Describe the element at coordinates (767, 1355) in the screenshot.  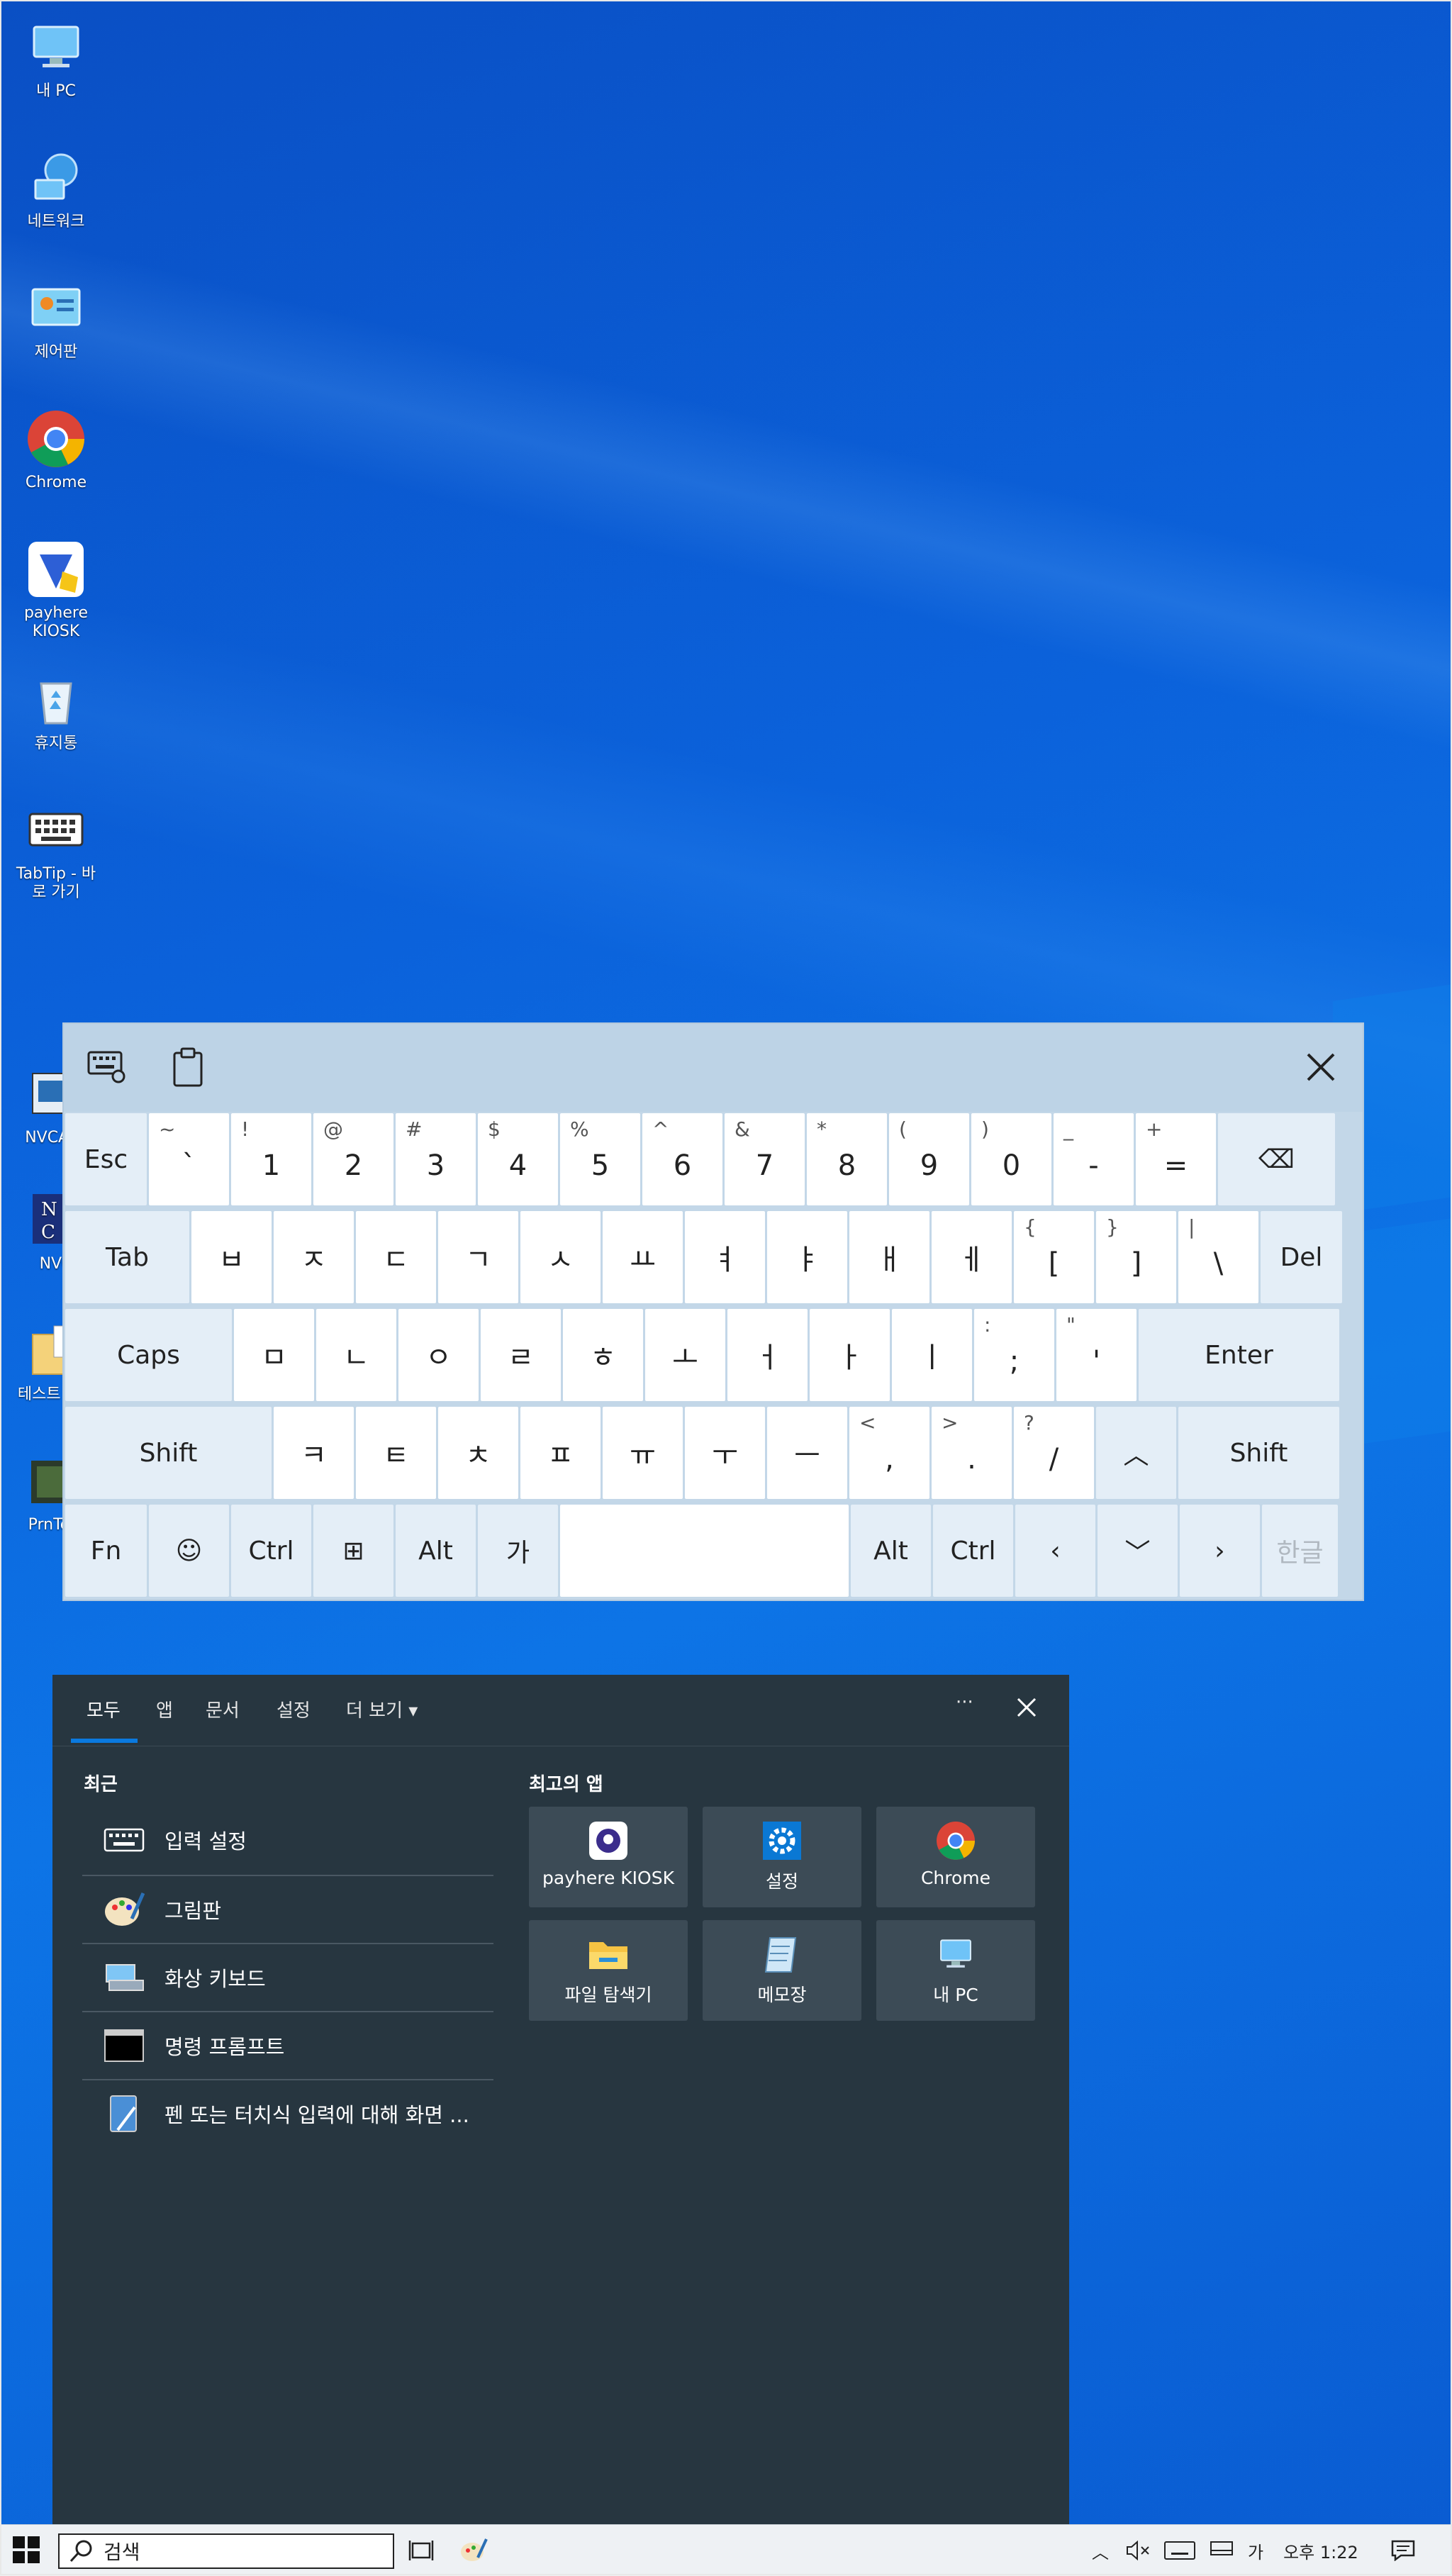
I see `key: ㅓ` at that location.